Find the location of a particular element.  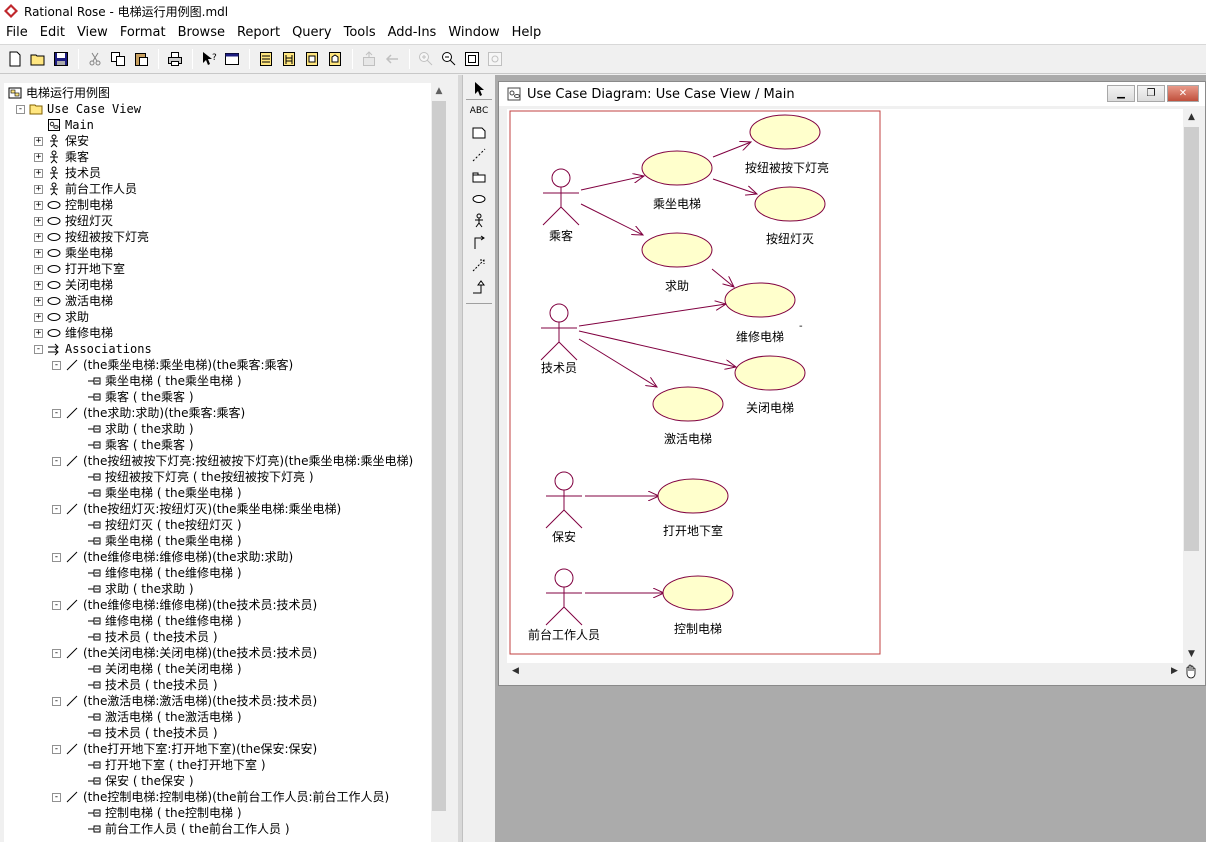

menu-addins: Add-Ins is located at coordinates (412, 33).